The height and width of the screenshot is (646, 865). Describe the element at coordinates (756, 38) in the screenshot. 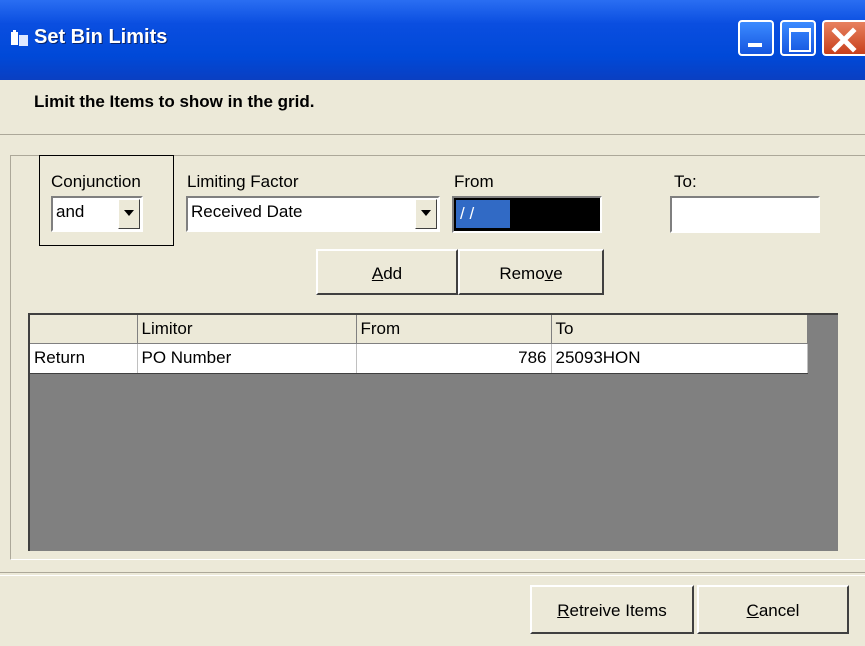

I see `minimize-button` at that location.